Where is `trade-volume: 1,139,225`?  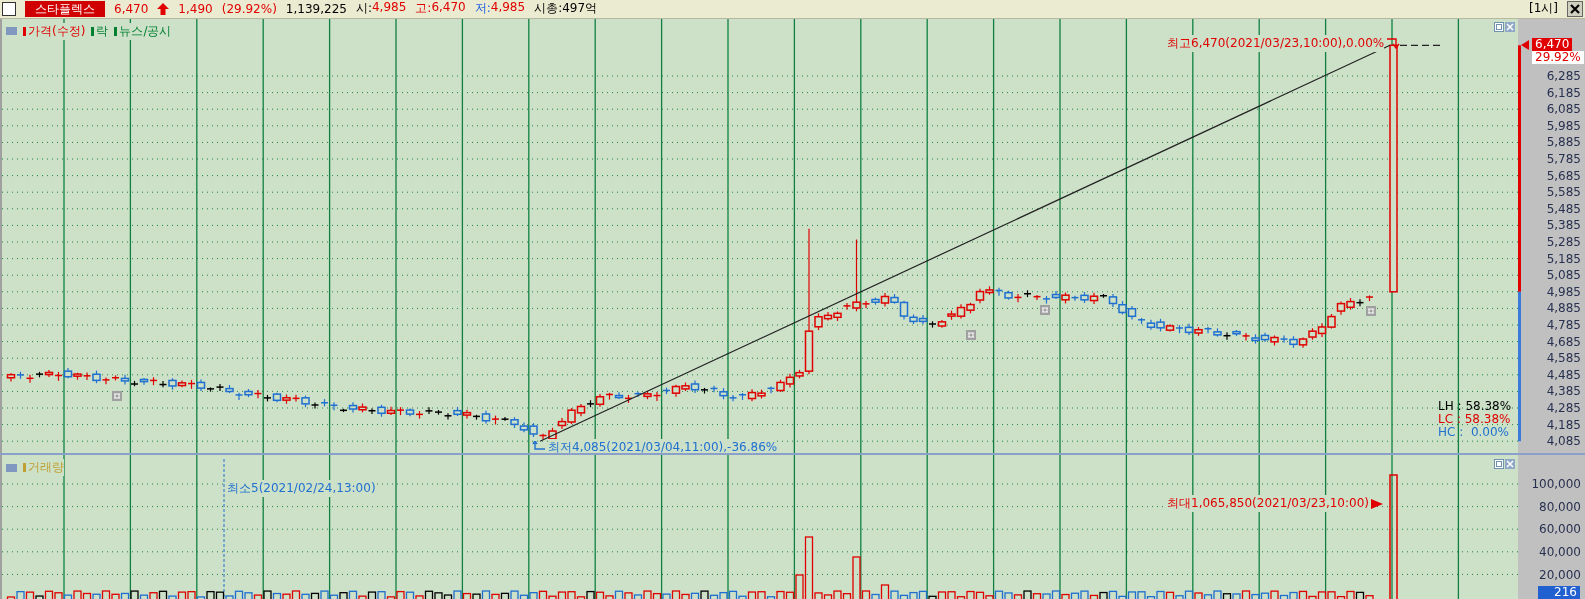 trade-volume: 1,139,225 is located at coordinates (316, 9).